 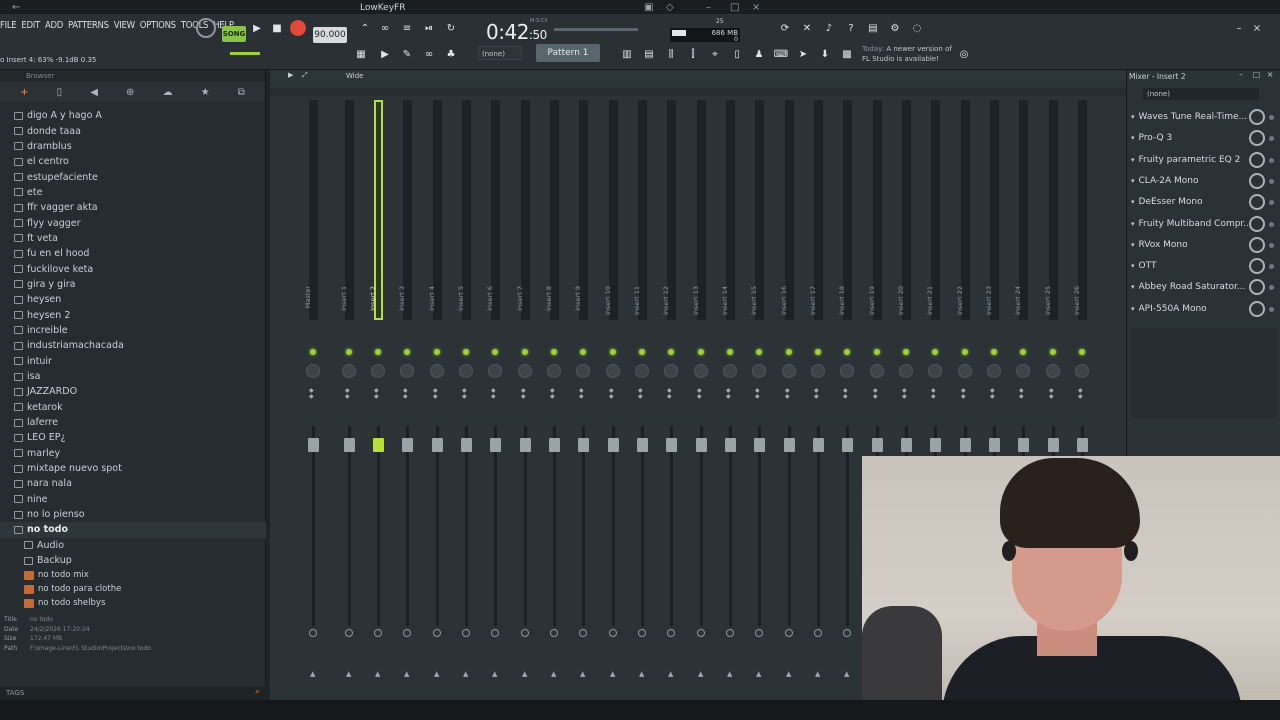 What do you see at coordinates (385, 29) in the screenshot?
I see `loop-record-icon: ∞` at bounding box center [385, 29].